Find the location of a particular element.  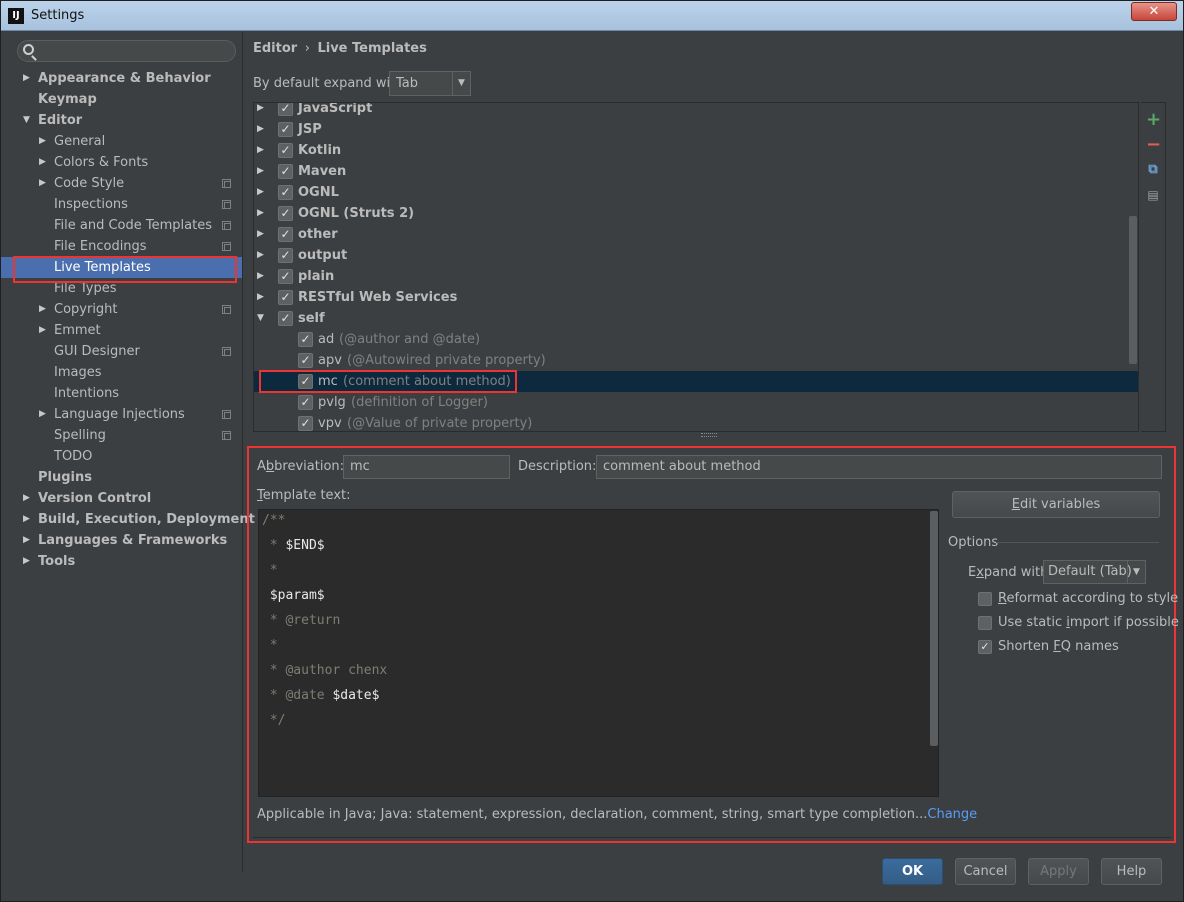

sidebar-item: Keymap is located at coordinates (121, 99).